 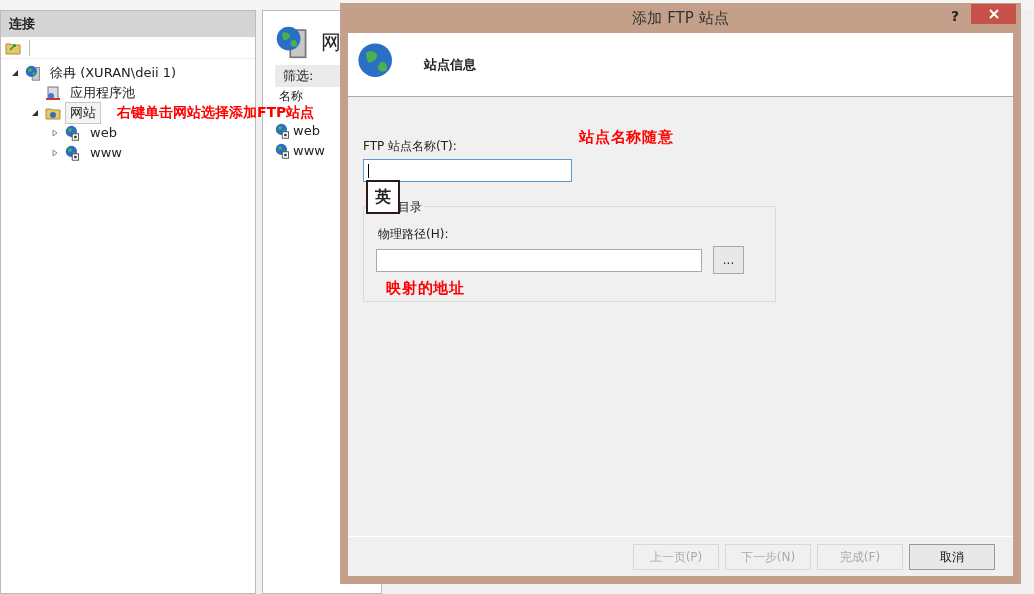 What do you see at coordinates (952, 556) in the screenshot?
I see `wizard-button: 取消` at bounding box center [952, 556].